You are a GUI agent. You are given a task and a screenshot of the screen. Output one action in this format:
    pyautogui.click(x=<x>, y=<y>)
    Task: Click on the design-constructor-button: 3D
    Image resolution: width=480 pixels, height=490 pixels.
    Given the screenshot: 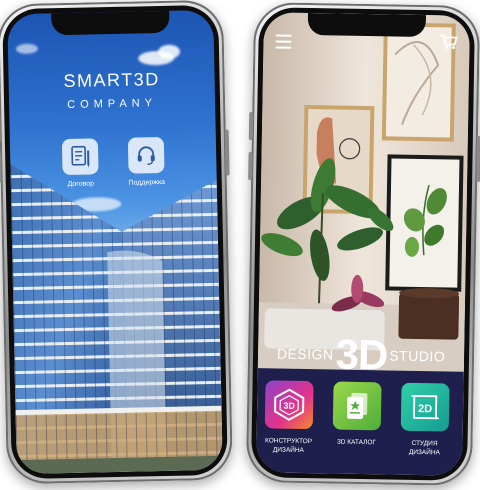 What is the action you would take?
    pyautogui.click(x=289, y=405)
    